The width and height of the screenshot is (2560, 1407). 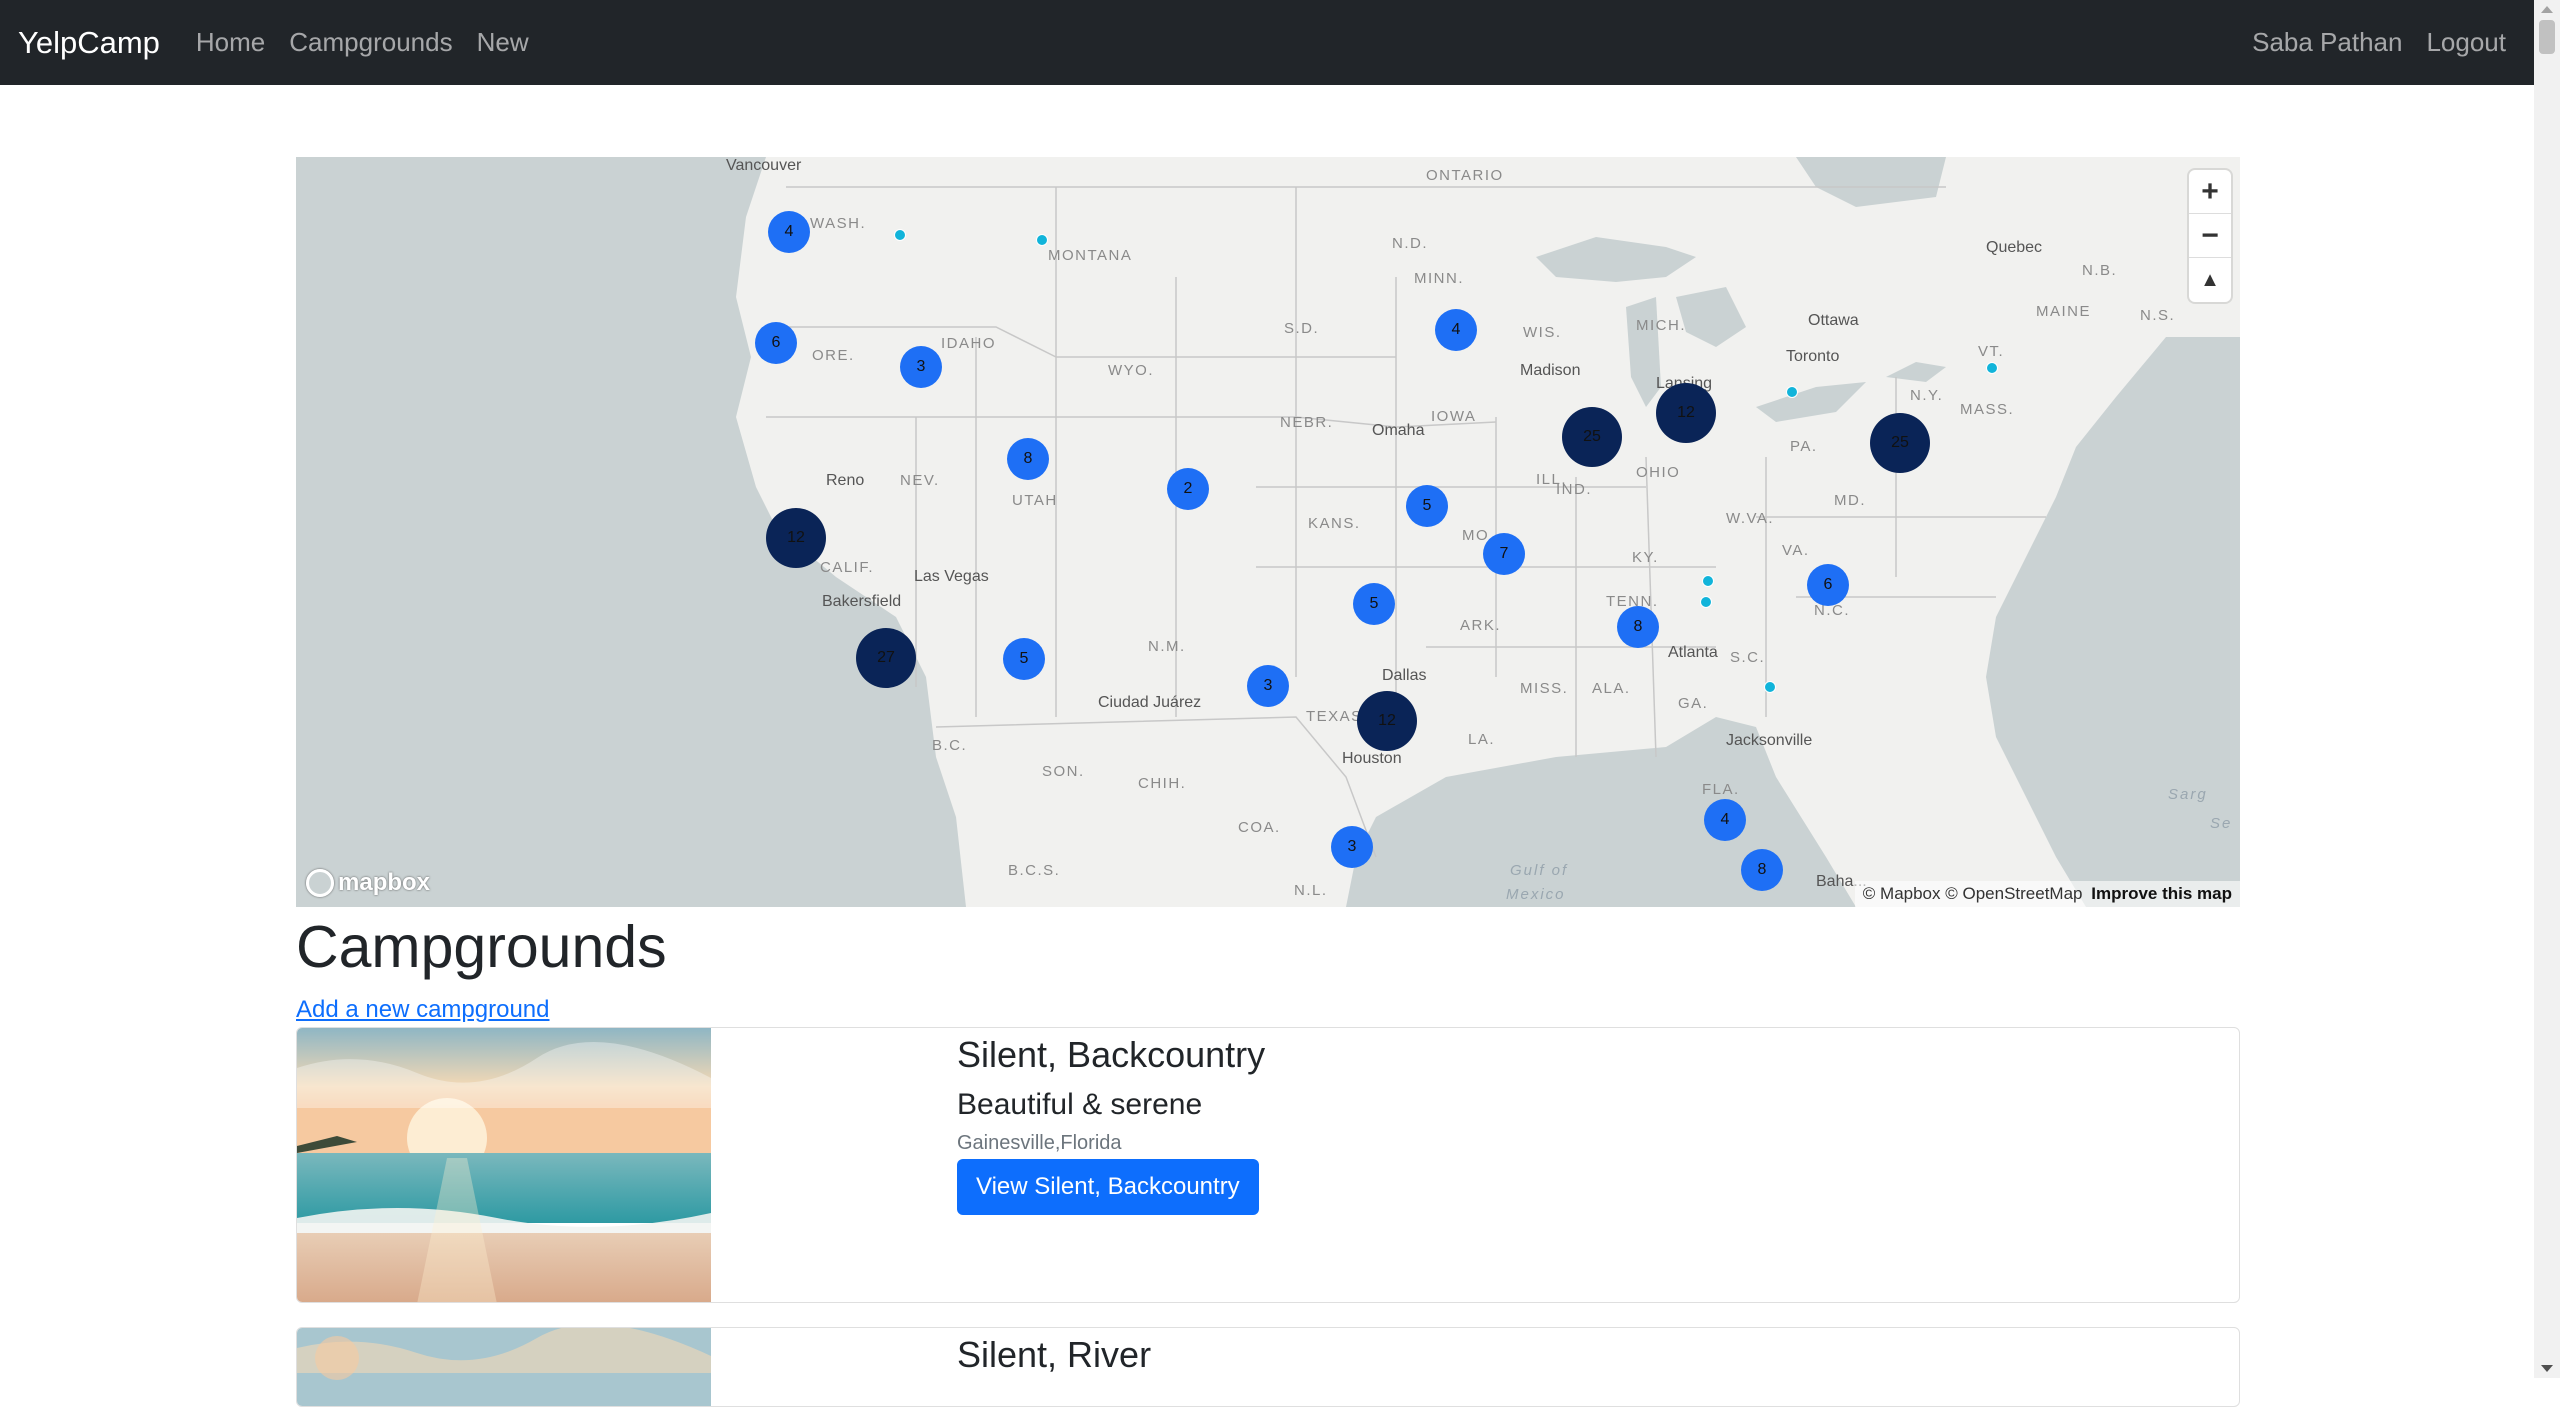 What do you see at coordinates (1987, 409) in the screenshot?
I see `map-region-label: MASS.` at bounding box center [1987, 409].